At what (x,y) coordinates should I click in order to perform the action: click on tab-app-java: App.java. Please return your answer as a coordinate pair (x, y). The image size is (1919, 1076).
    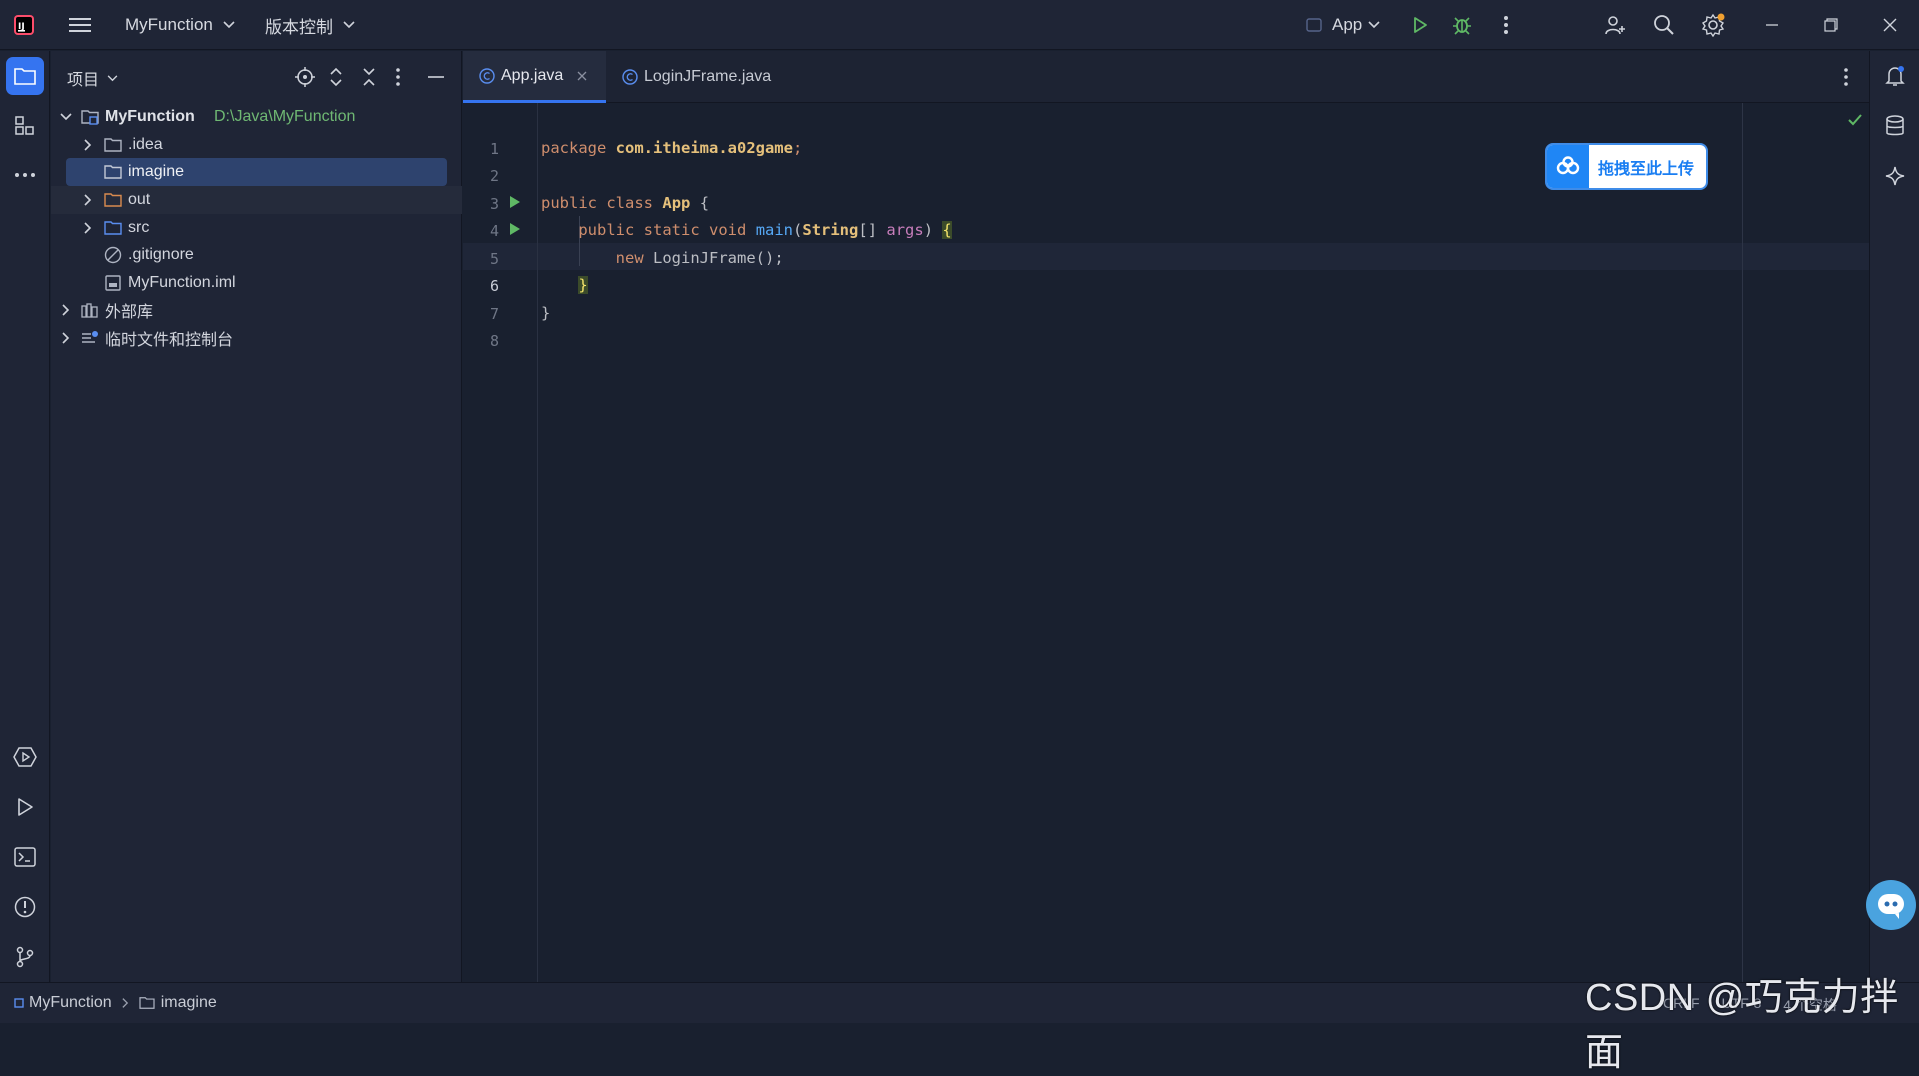
    Looking at the image, I should click on (534, 77).